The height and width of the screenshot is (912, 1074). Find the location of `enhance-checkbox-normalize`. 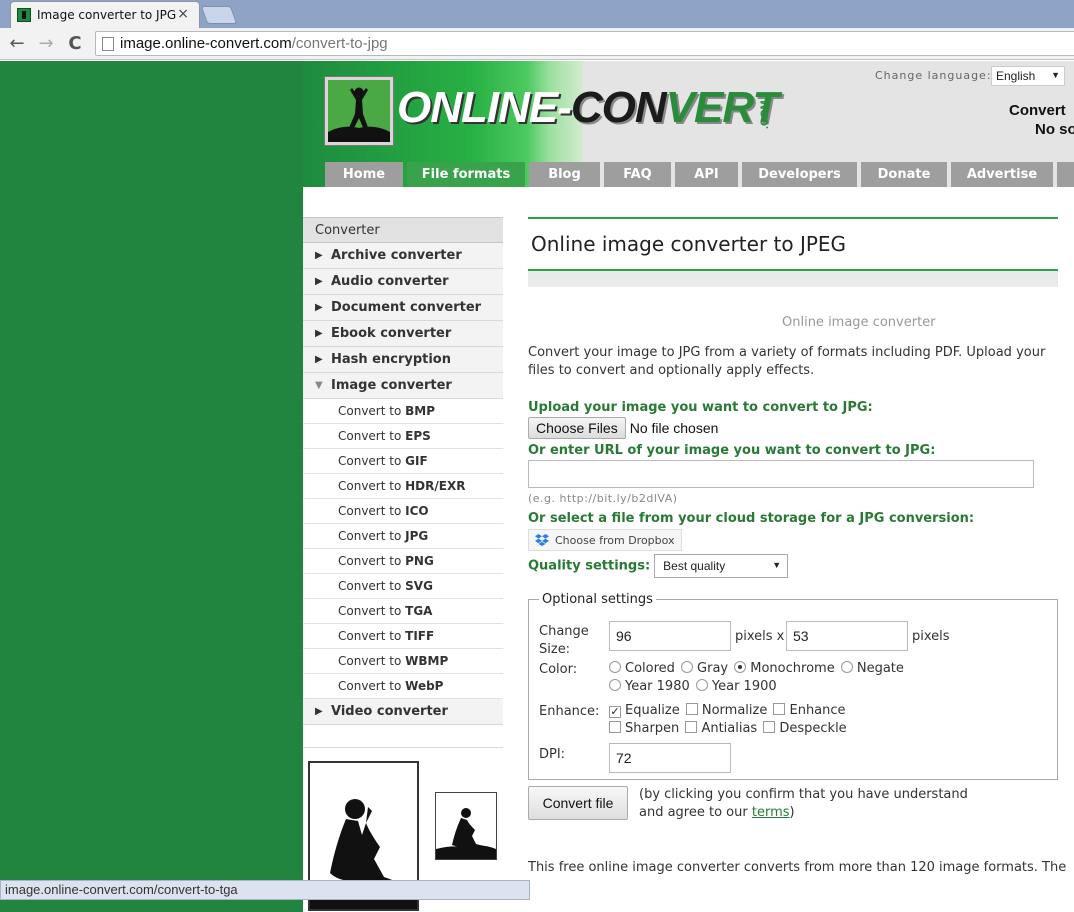

enhance-checkbox-normalize is located at coordinates (691, 709).